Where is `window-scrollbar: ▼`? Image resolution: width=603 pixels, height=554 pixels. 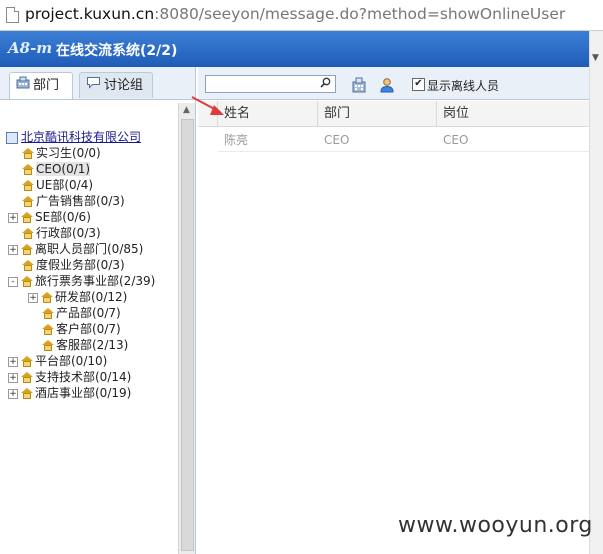 window-scrollbar: ▼ is located at coordinates (596, 292).